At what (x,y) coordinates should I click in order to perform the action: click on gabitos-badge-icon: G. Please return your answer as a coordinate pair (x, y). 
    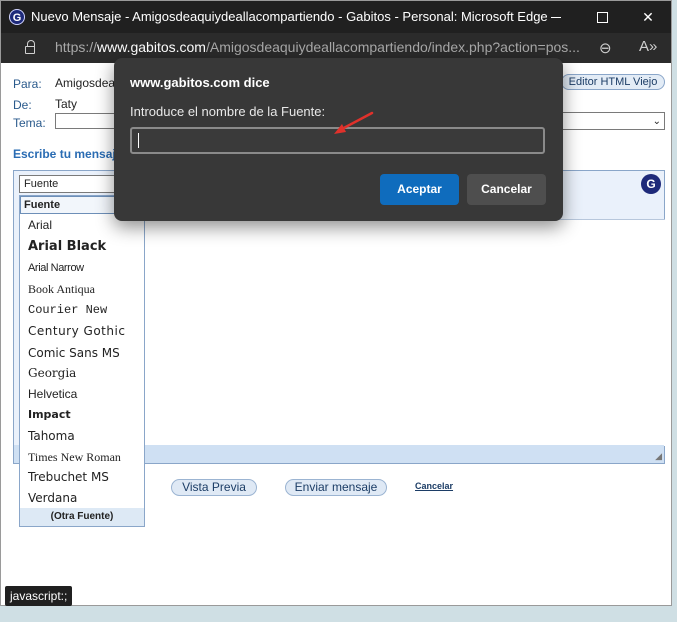
    Looking at the image, I should click on (651, 184).